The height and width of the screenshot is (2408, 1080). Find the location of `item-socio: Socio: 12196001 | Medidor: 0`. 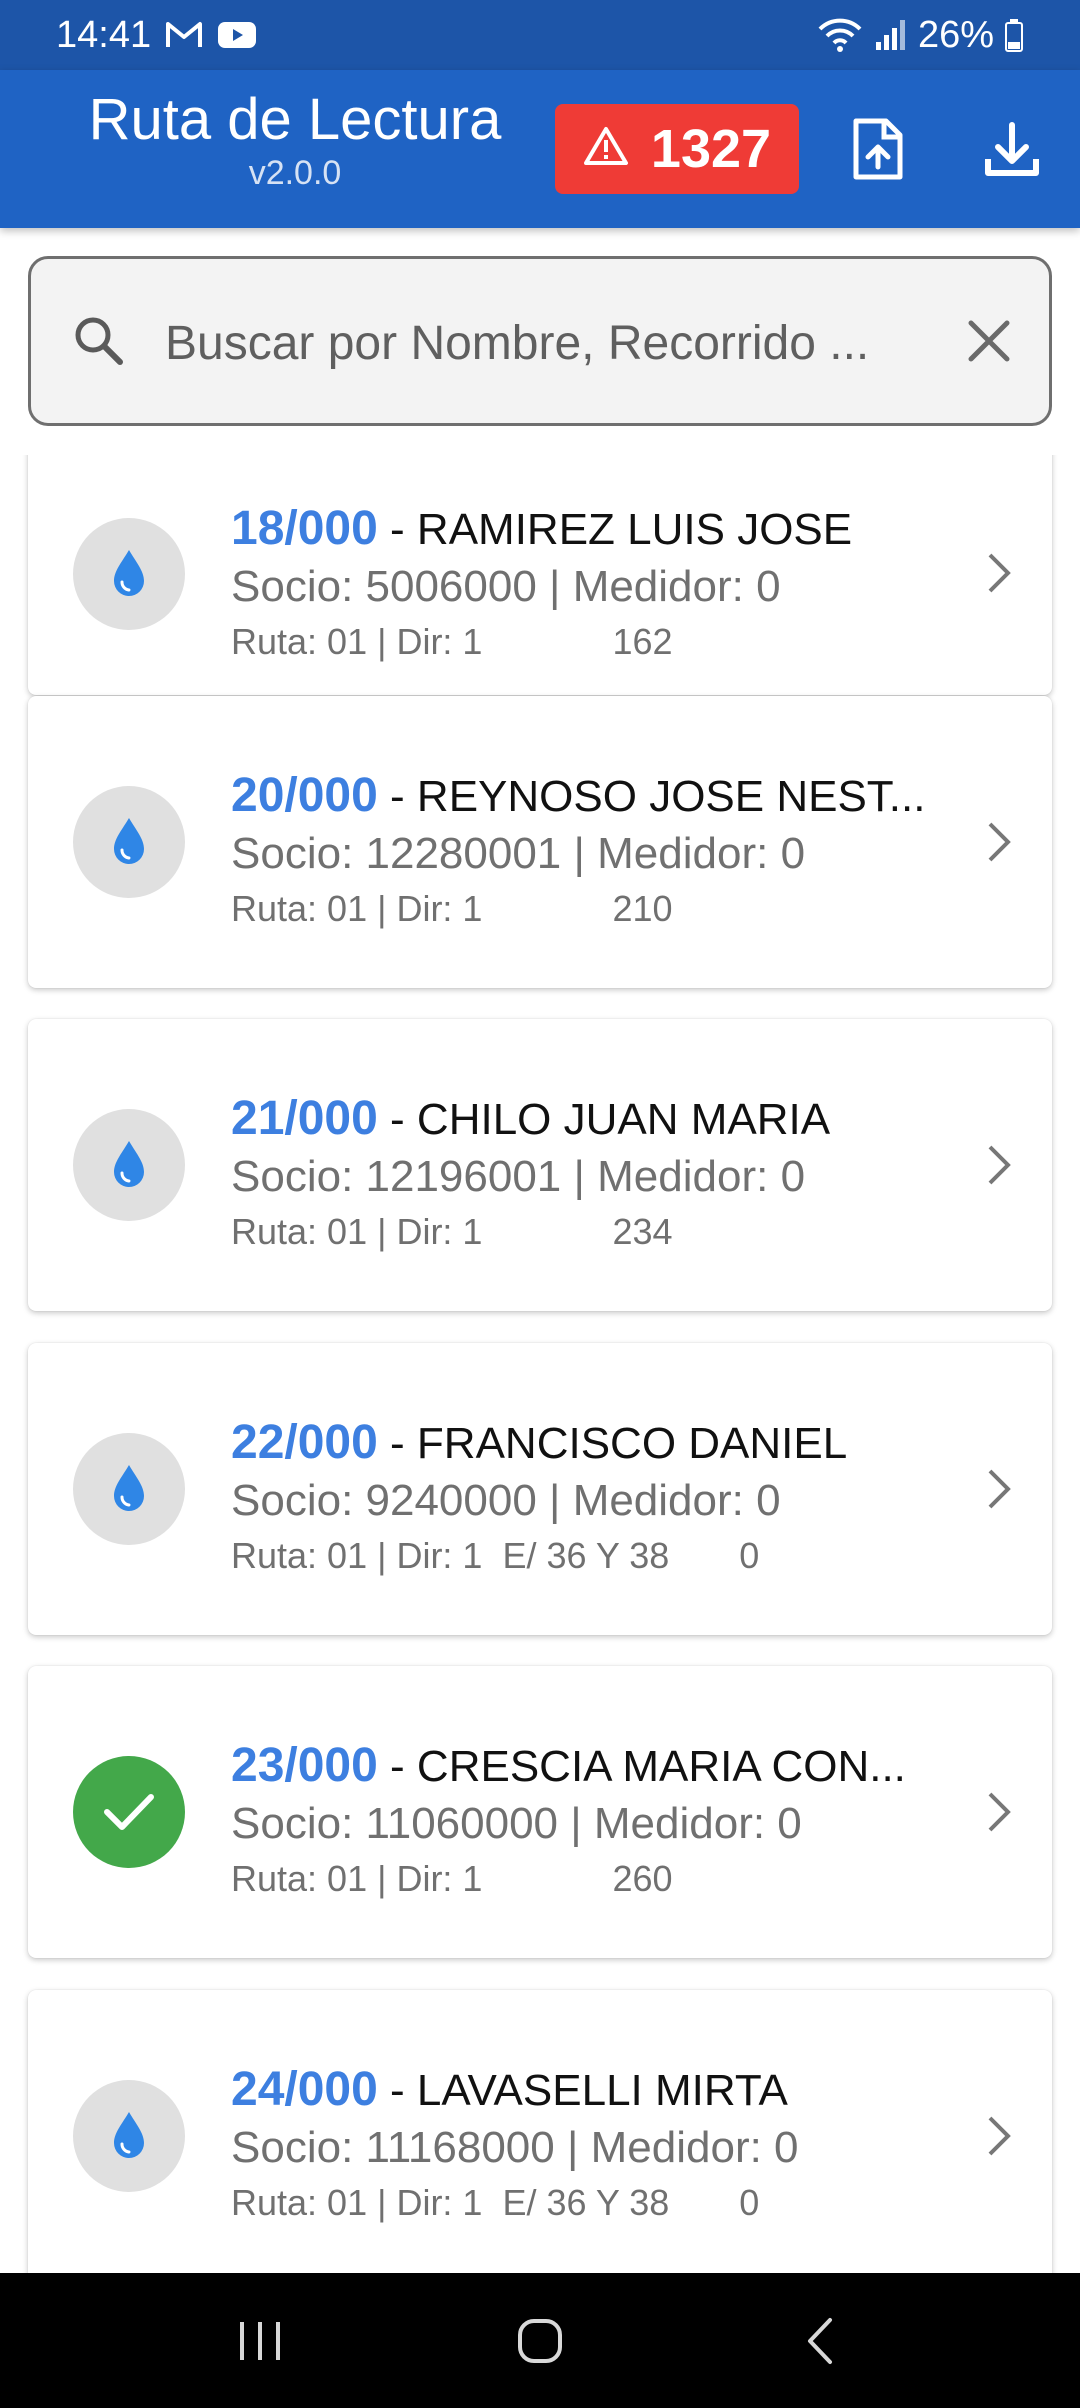

item-socio: Socio: 12196001 | Medidor: 0 is located at coordinates (518, 1177).